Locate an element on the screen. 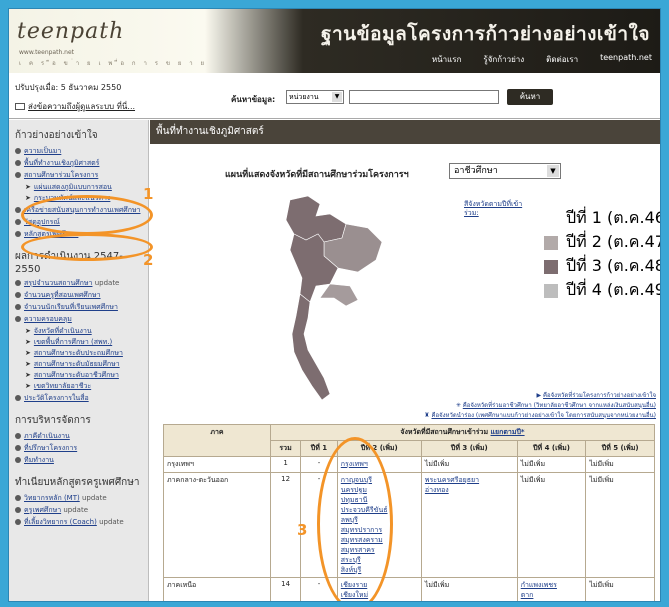 This screenshot has width=669, height=607. sidebar-link: ภาคีดำเนินงาน is located at coordinates (47, 436).